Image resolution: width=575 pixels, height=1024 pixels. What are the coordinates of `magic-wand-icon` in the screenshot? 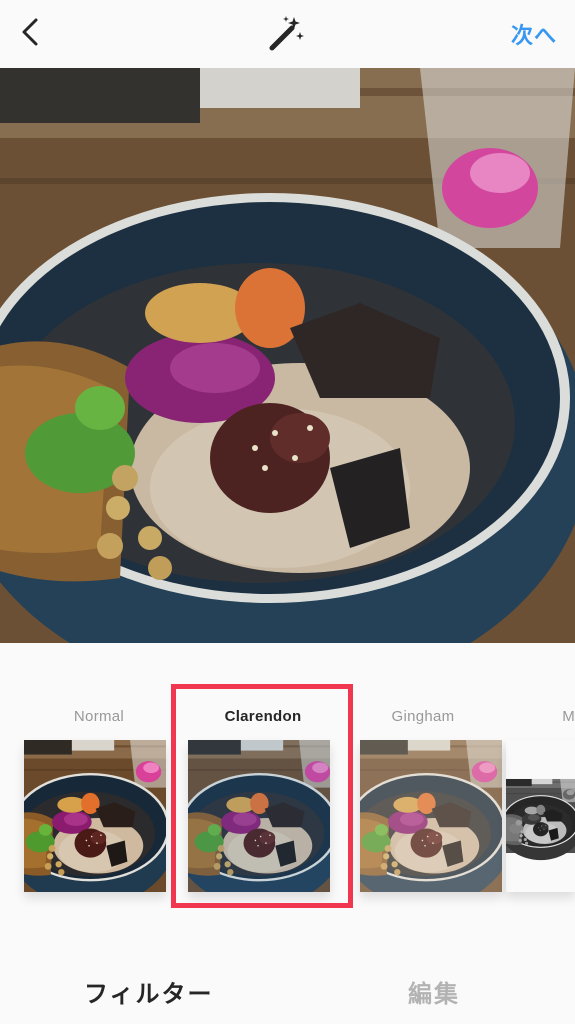 It's located at (286, 33).